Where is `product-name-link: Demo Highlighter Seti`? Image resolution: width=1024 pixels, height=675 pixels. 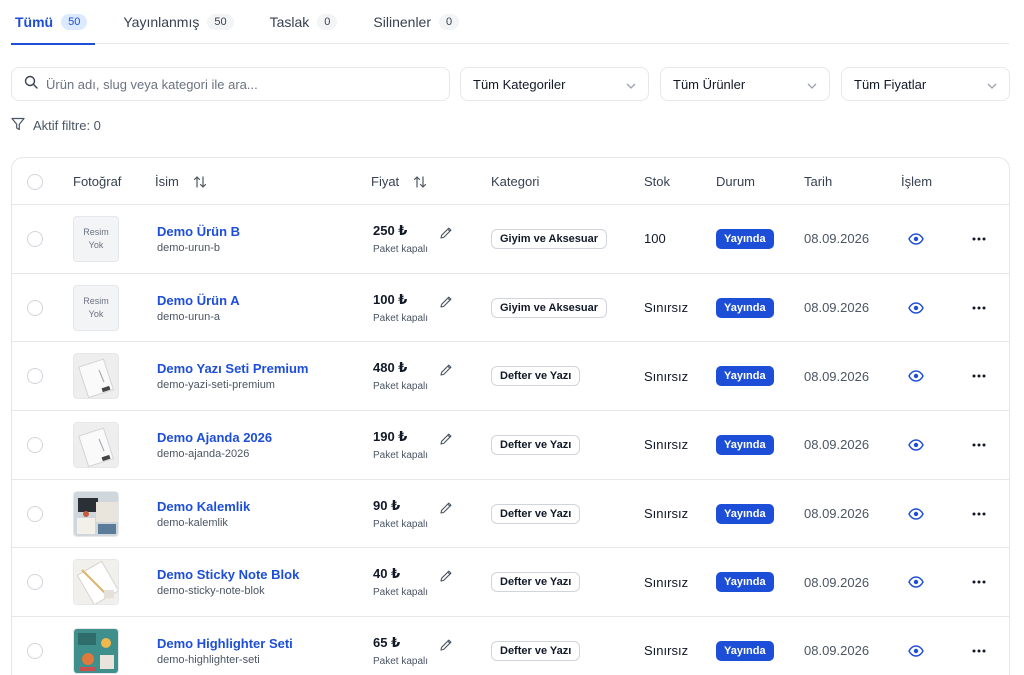
product-name-link: Demo Highlighter Seti is located at coordinates (225, 643).